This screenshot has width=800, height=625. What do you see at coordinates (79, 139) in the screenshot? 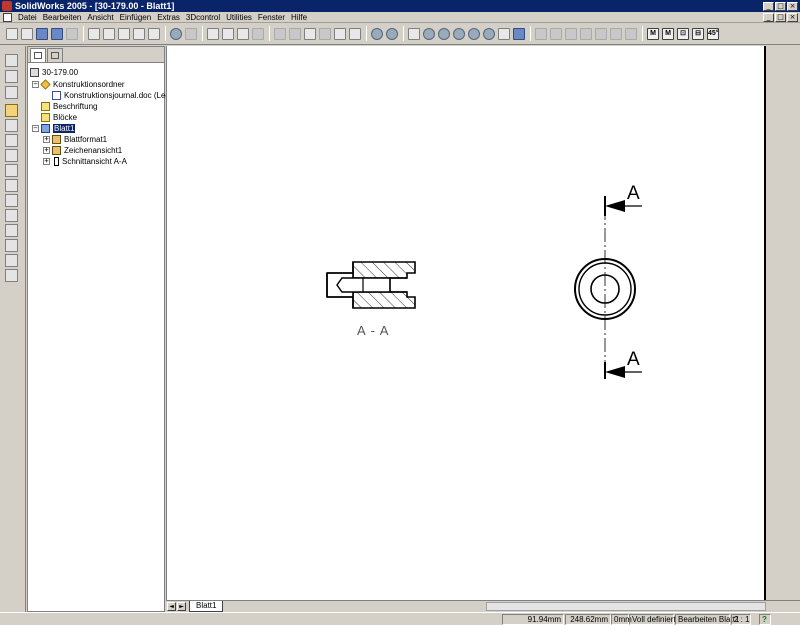
I see `tree-item-blattformat1: Blattformat1` at bounding box center [79, 139].